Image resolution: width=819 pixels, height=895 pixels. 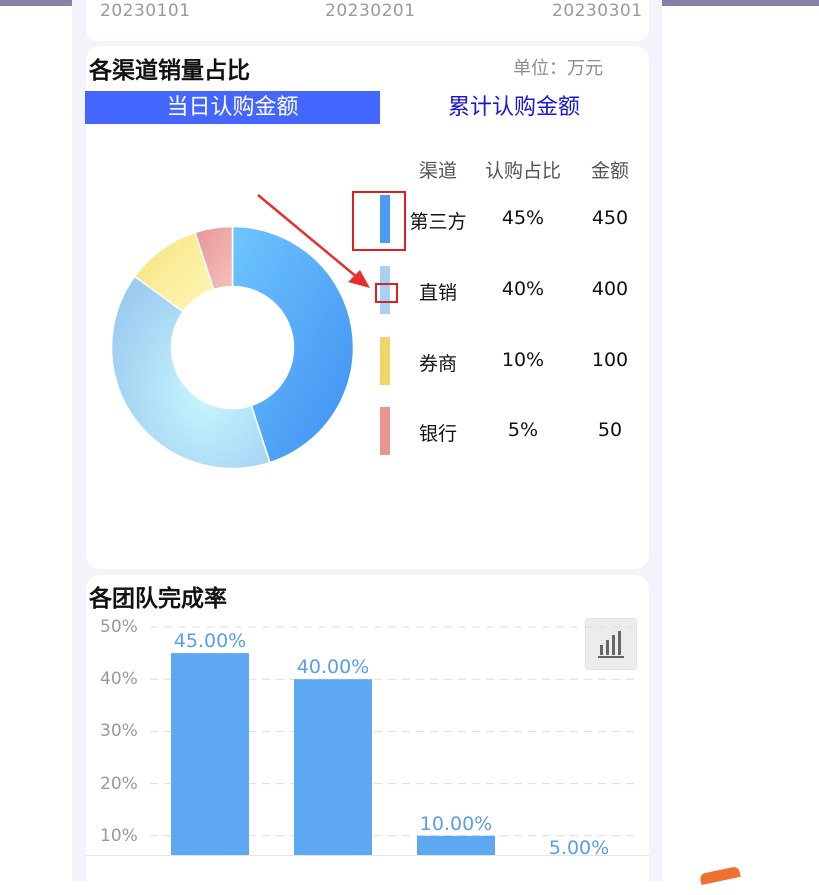 What do you see at coordinates (610, 430) in the screenshot?
I see `legend-amount: 50` at bounding box center [610, 430].